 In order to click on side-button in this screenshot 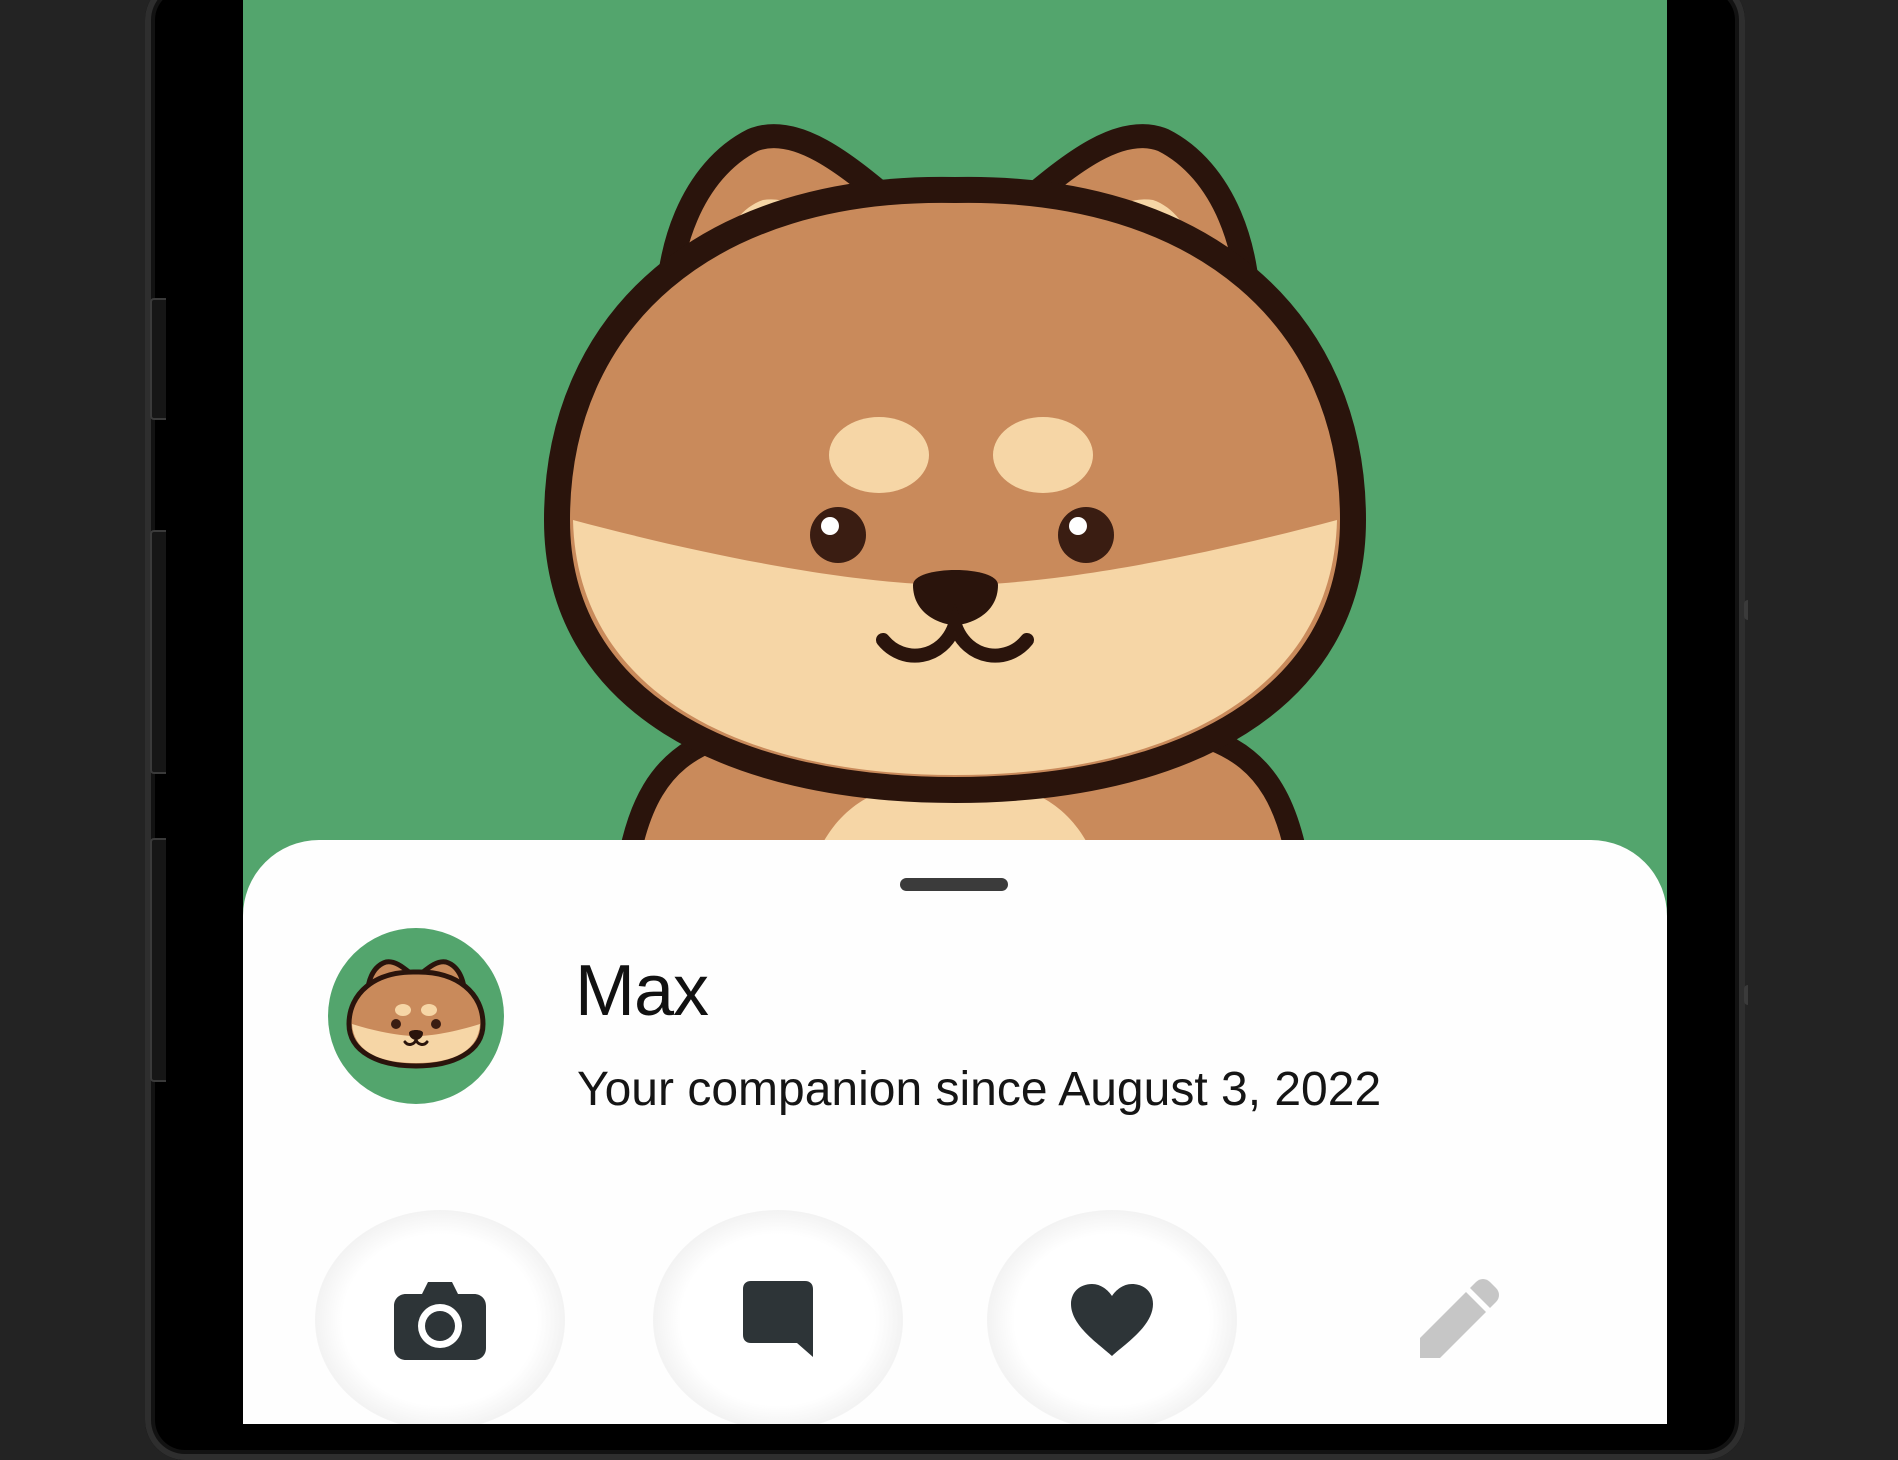, I will do `click(158, 359)`.